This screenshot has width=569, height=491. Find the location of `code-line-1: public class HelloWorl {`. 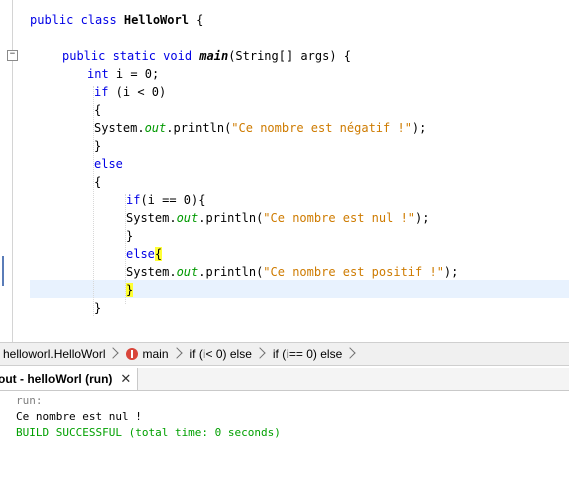

code-line-1: public class HelloWorl { is located at coordinates (116, 20).